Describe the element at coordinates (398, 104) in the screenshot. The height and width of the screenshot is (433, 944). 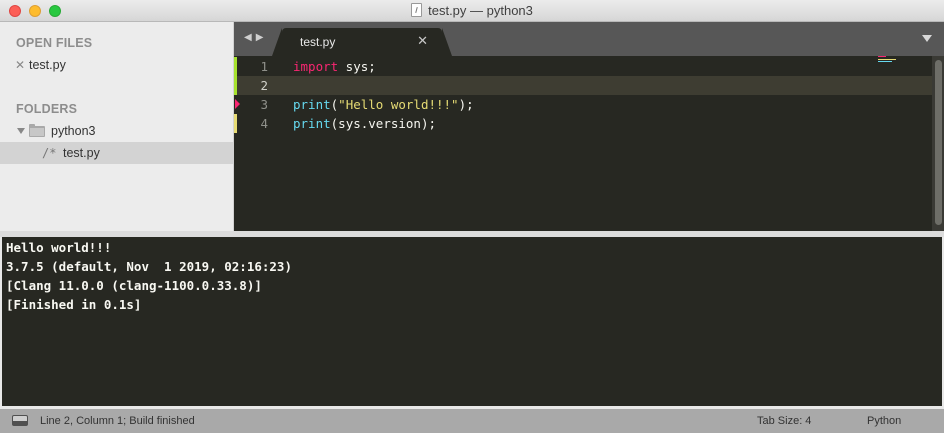
I see `string-token: "Hello world!!!"` at that location.